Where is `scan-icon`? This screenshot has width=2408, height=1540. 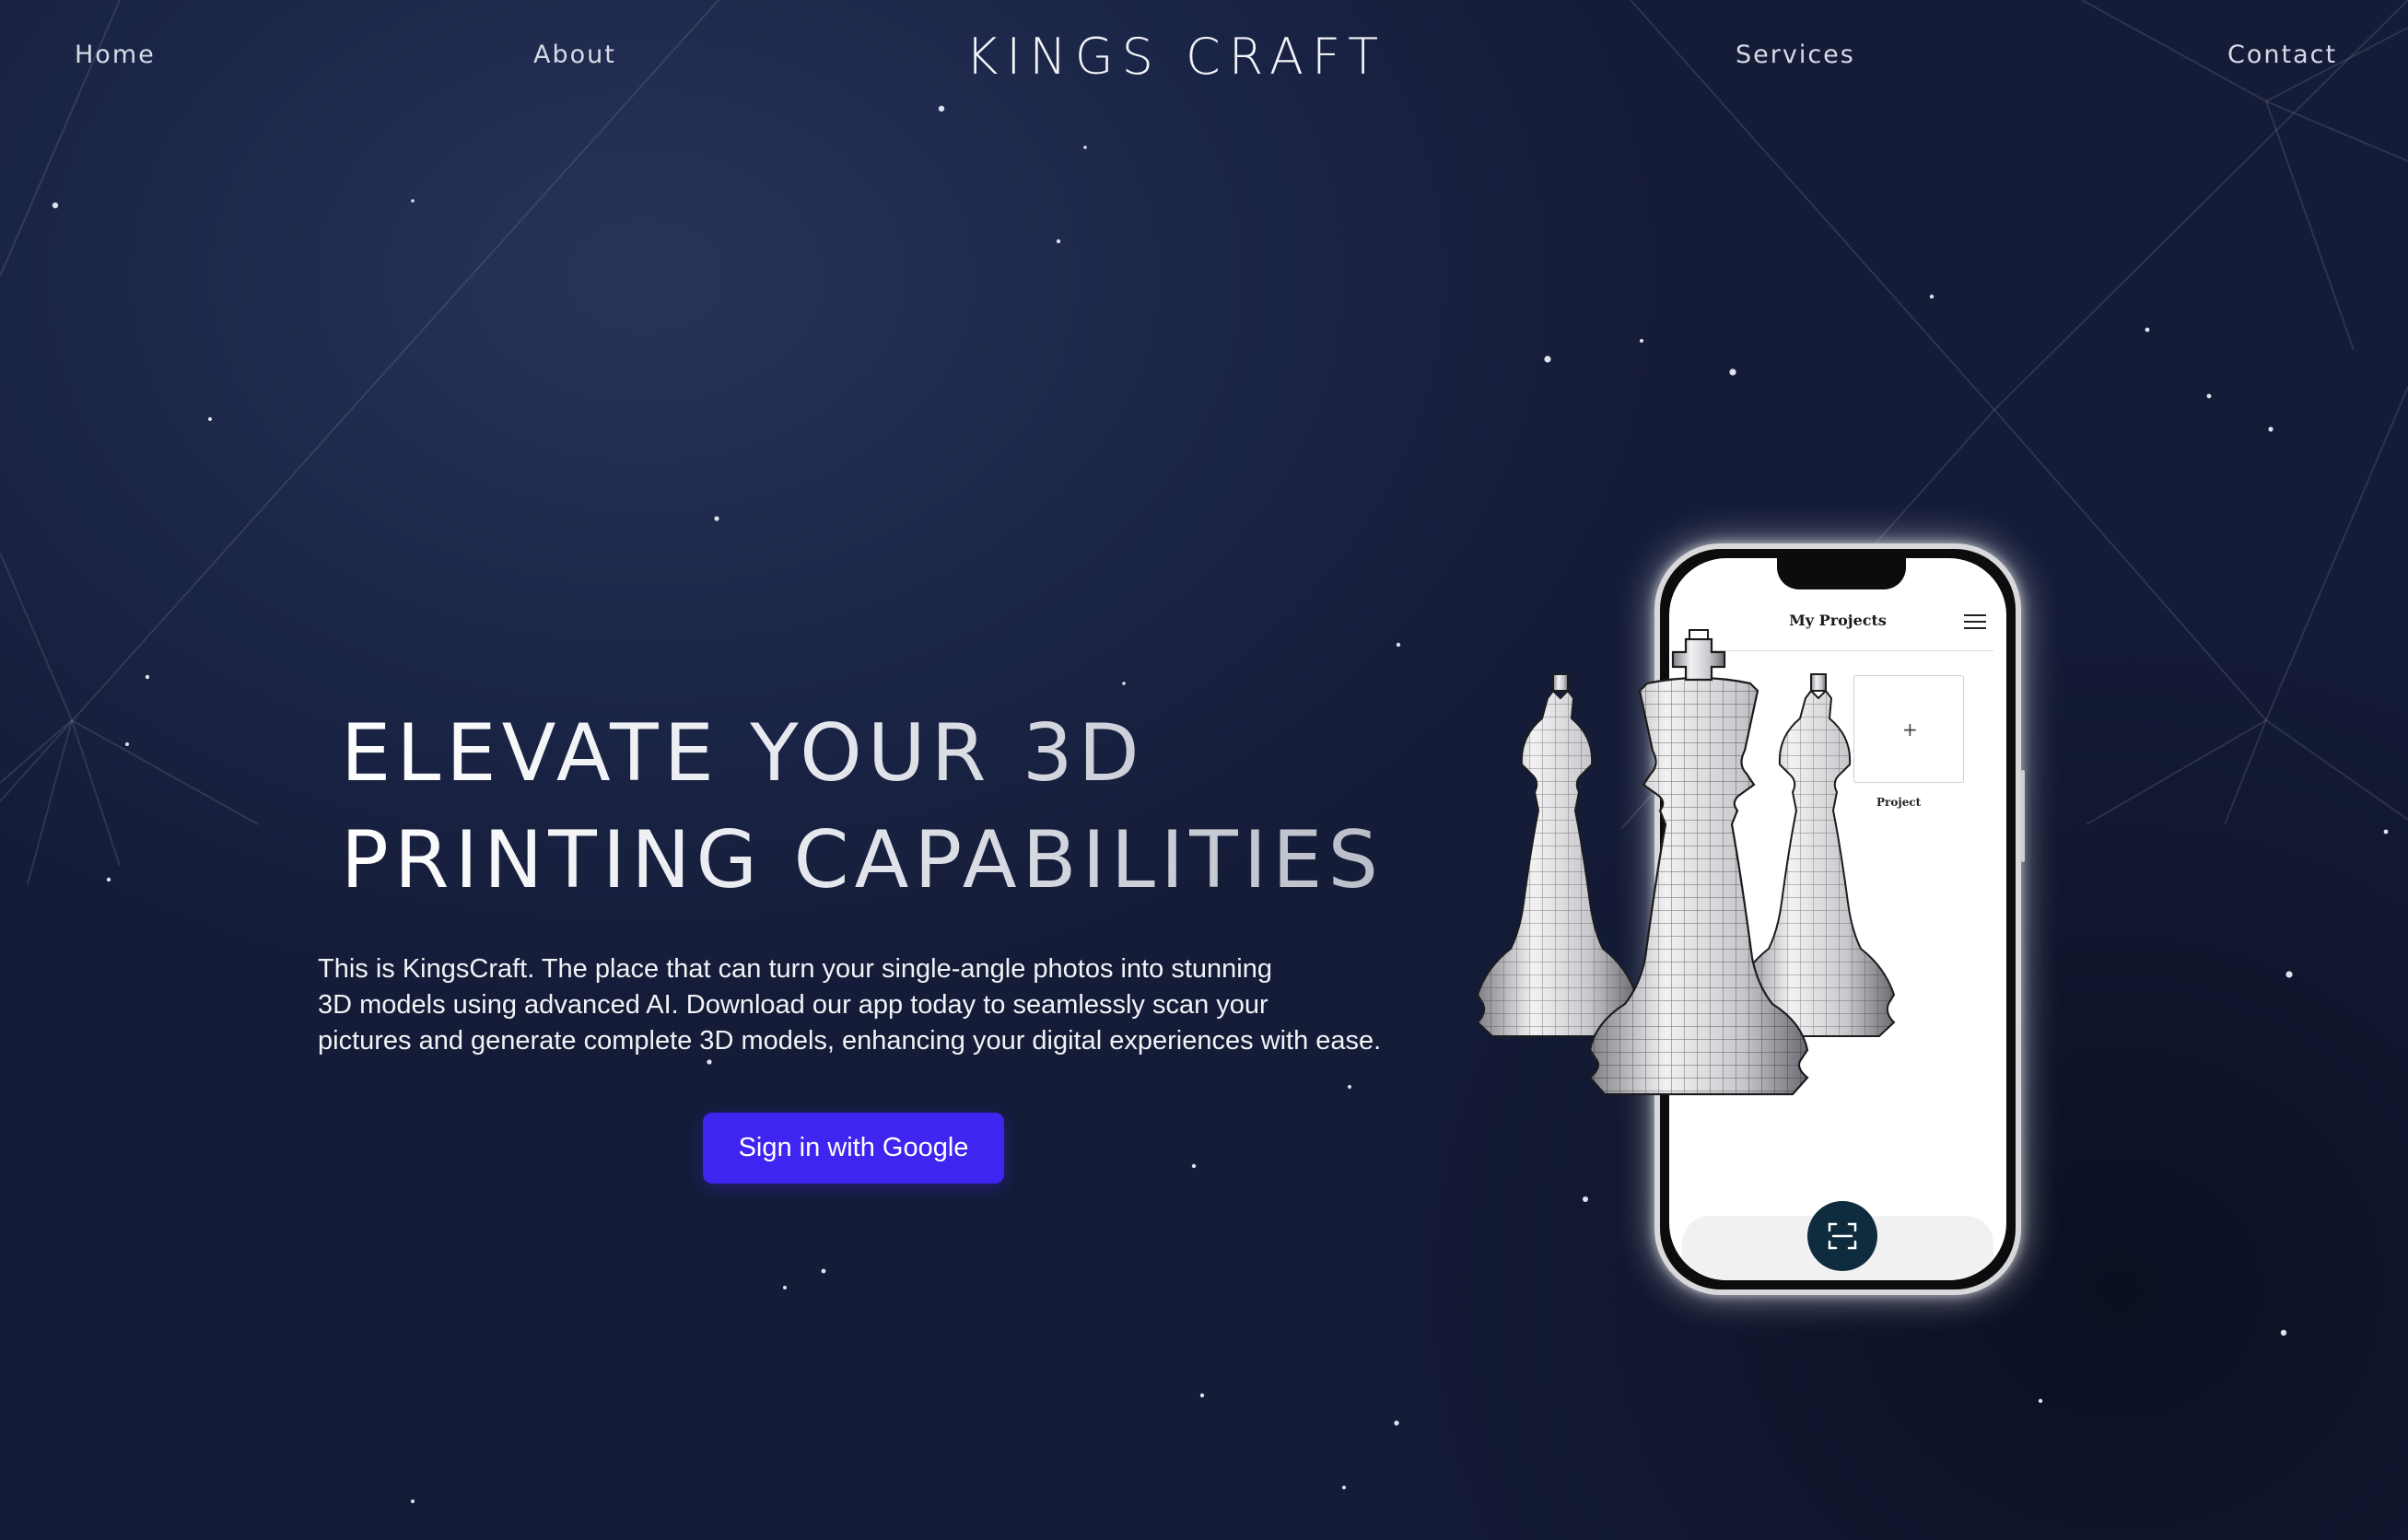
scan-icon is located at coordinates (1843, 1236).